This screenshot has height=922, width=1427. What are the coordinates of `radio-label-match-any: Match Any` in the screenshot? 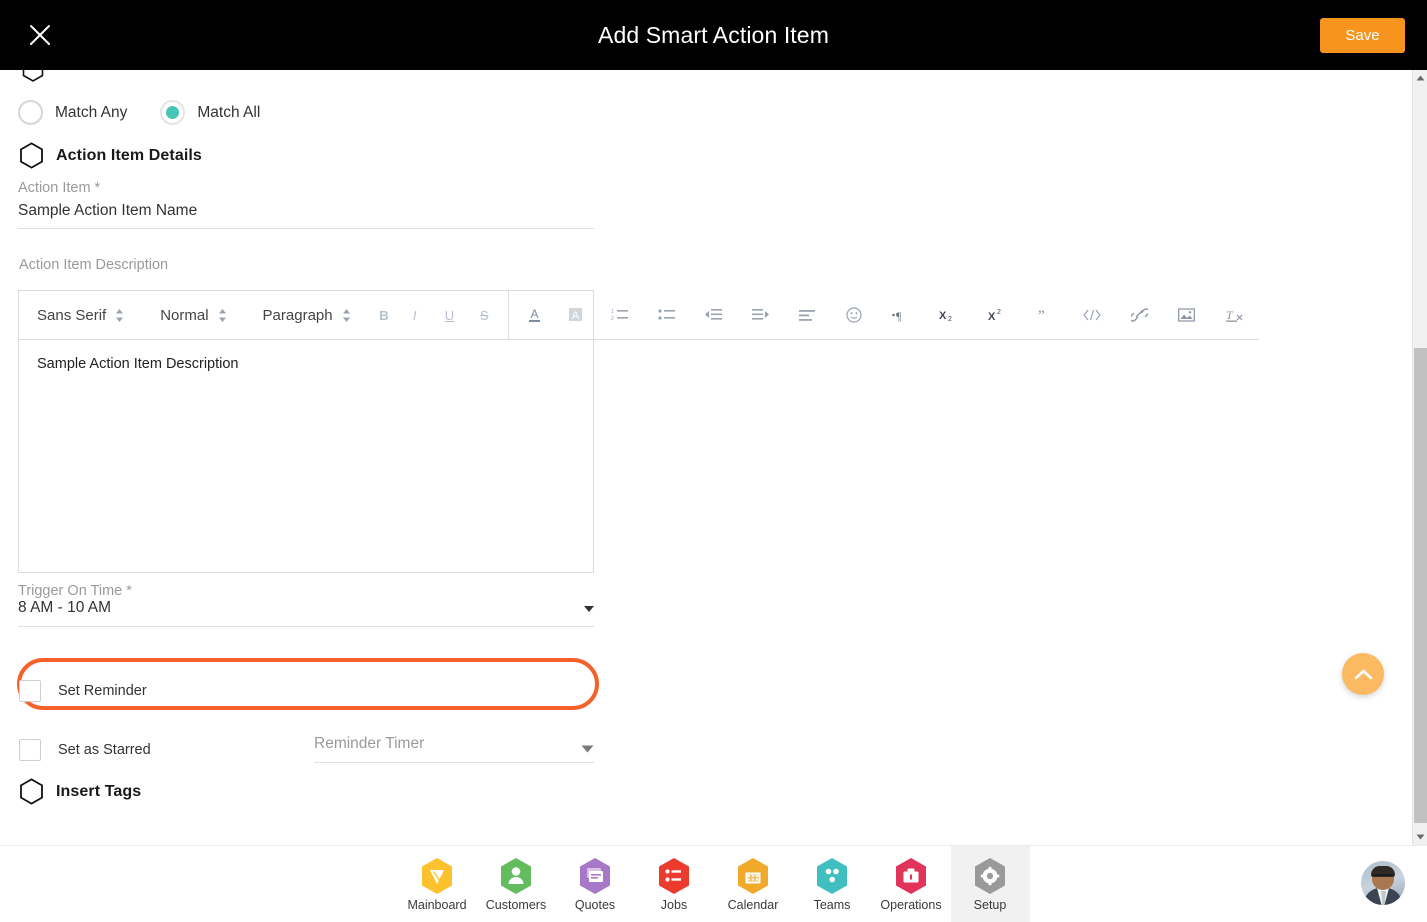 It's located at (91, 112).